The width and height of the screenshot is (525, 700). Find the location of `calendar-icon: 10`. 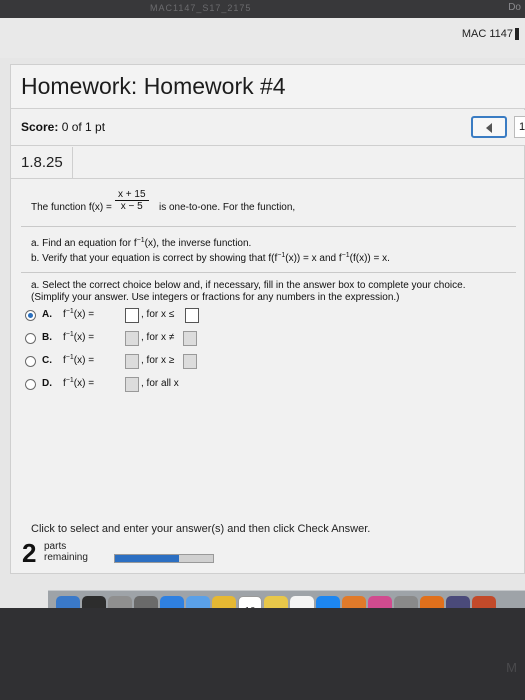

calendar-icon: 10 is located at coordinates (250, 602).